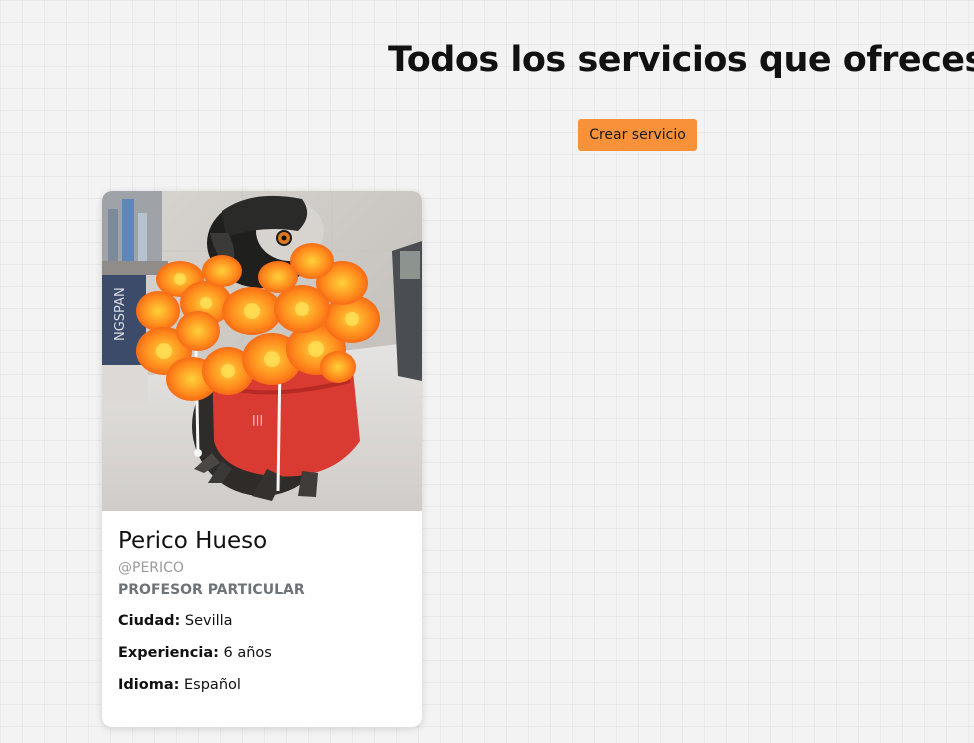 This screenshot has width=974, height=743. Describe the element at coordinates (262, 351) in the screenshot. I see `service-photo: NGSPAN |||` at that location.